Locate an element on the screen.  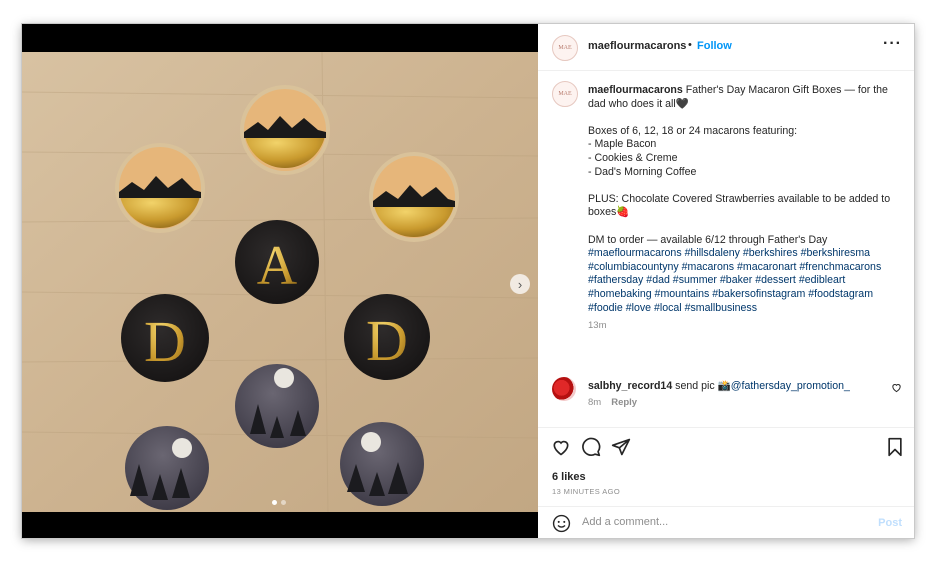
reply-button: Reply is located at coordinates (624, 402).